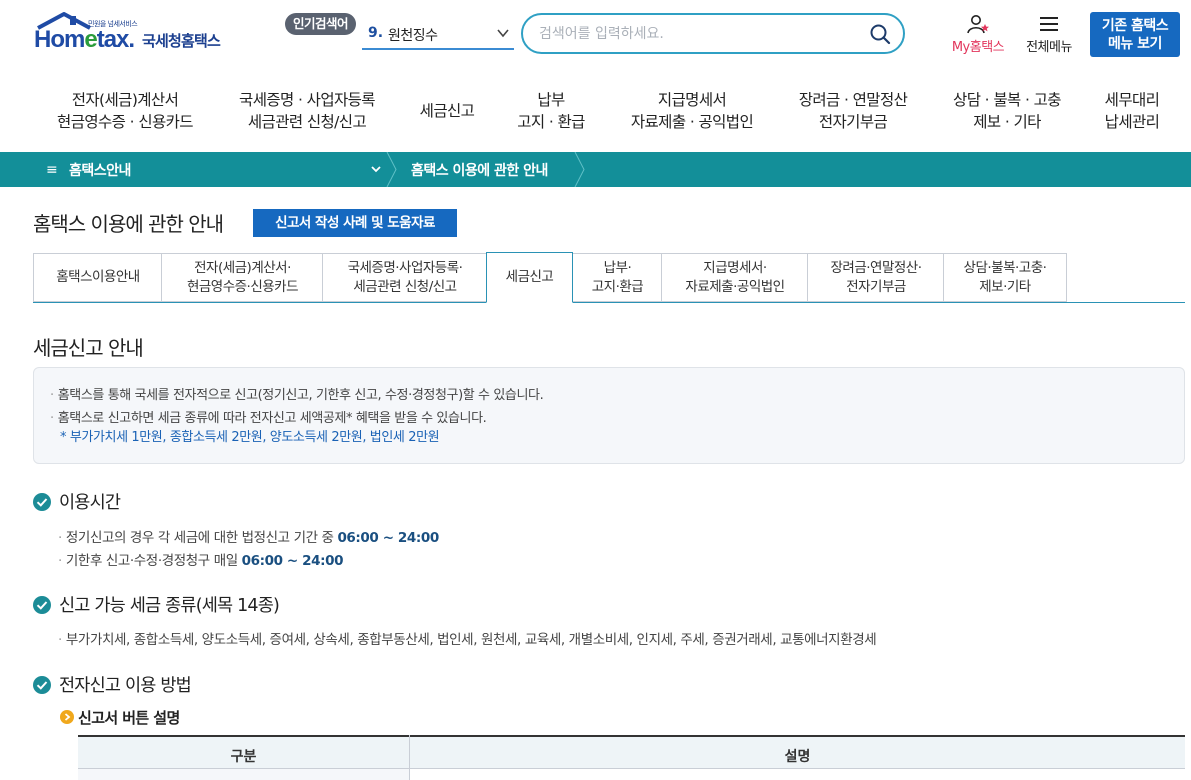  Describe the element at coordinates (321, 24) in the screenshot. I see `popular-search-badge: 인기검색어` at that location.